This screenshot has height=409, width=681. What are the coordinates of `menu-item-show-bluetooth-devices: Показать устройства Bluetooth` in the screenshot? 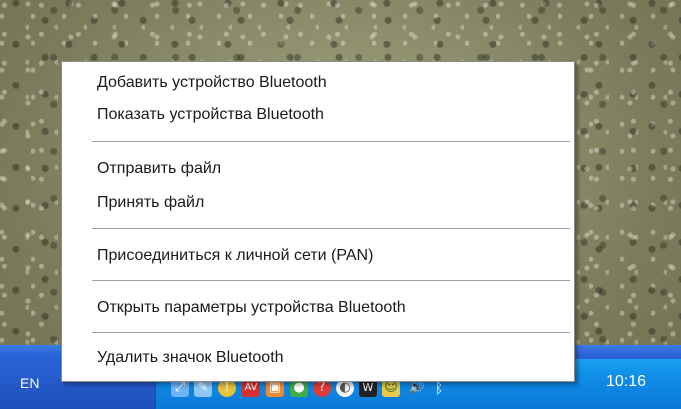 It's located at (318, 115).